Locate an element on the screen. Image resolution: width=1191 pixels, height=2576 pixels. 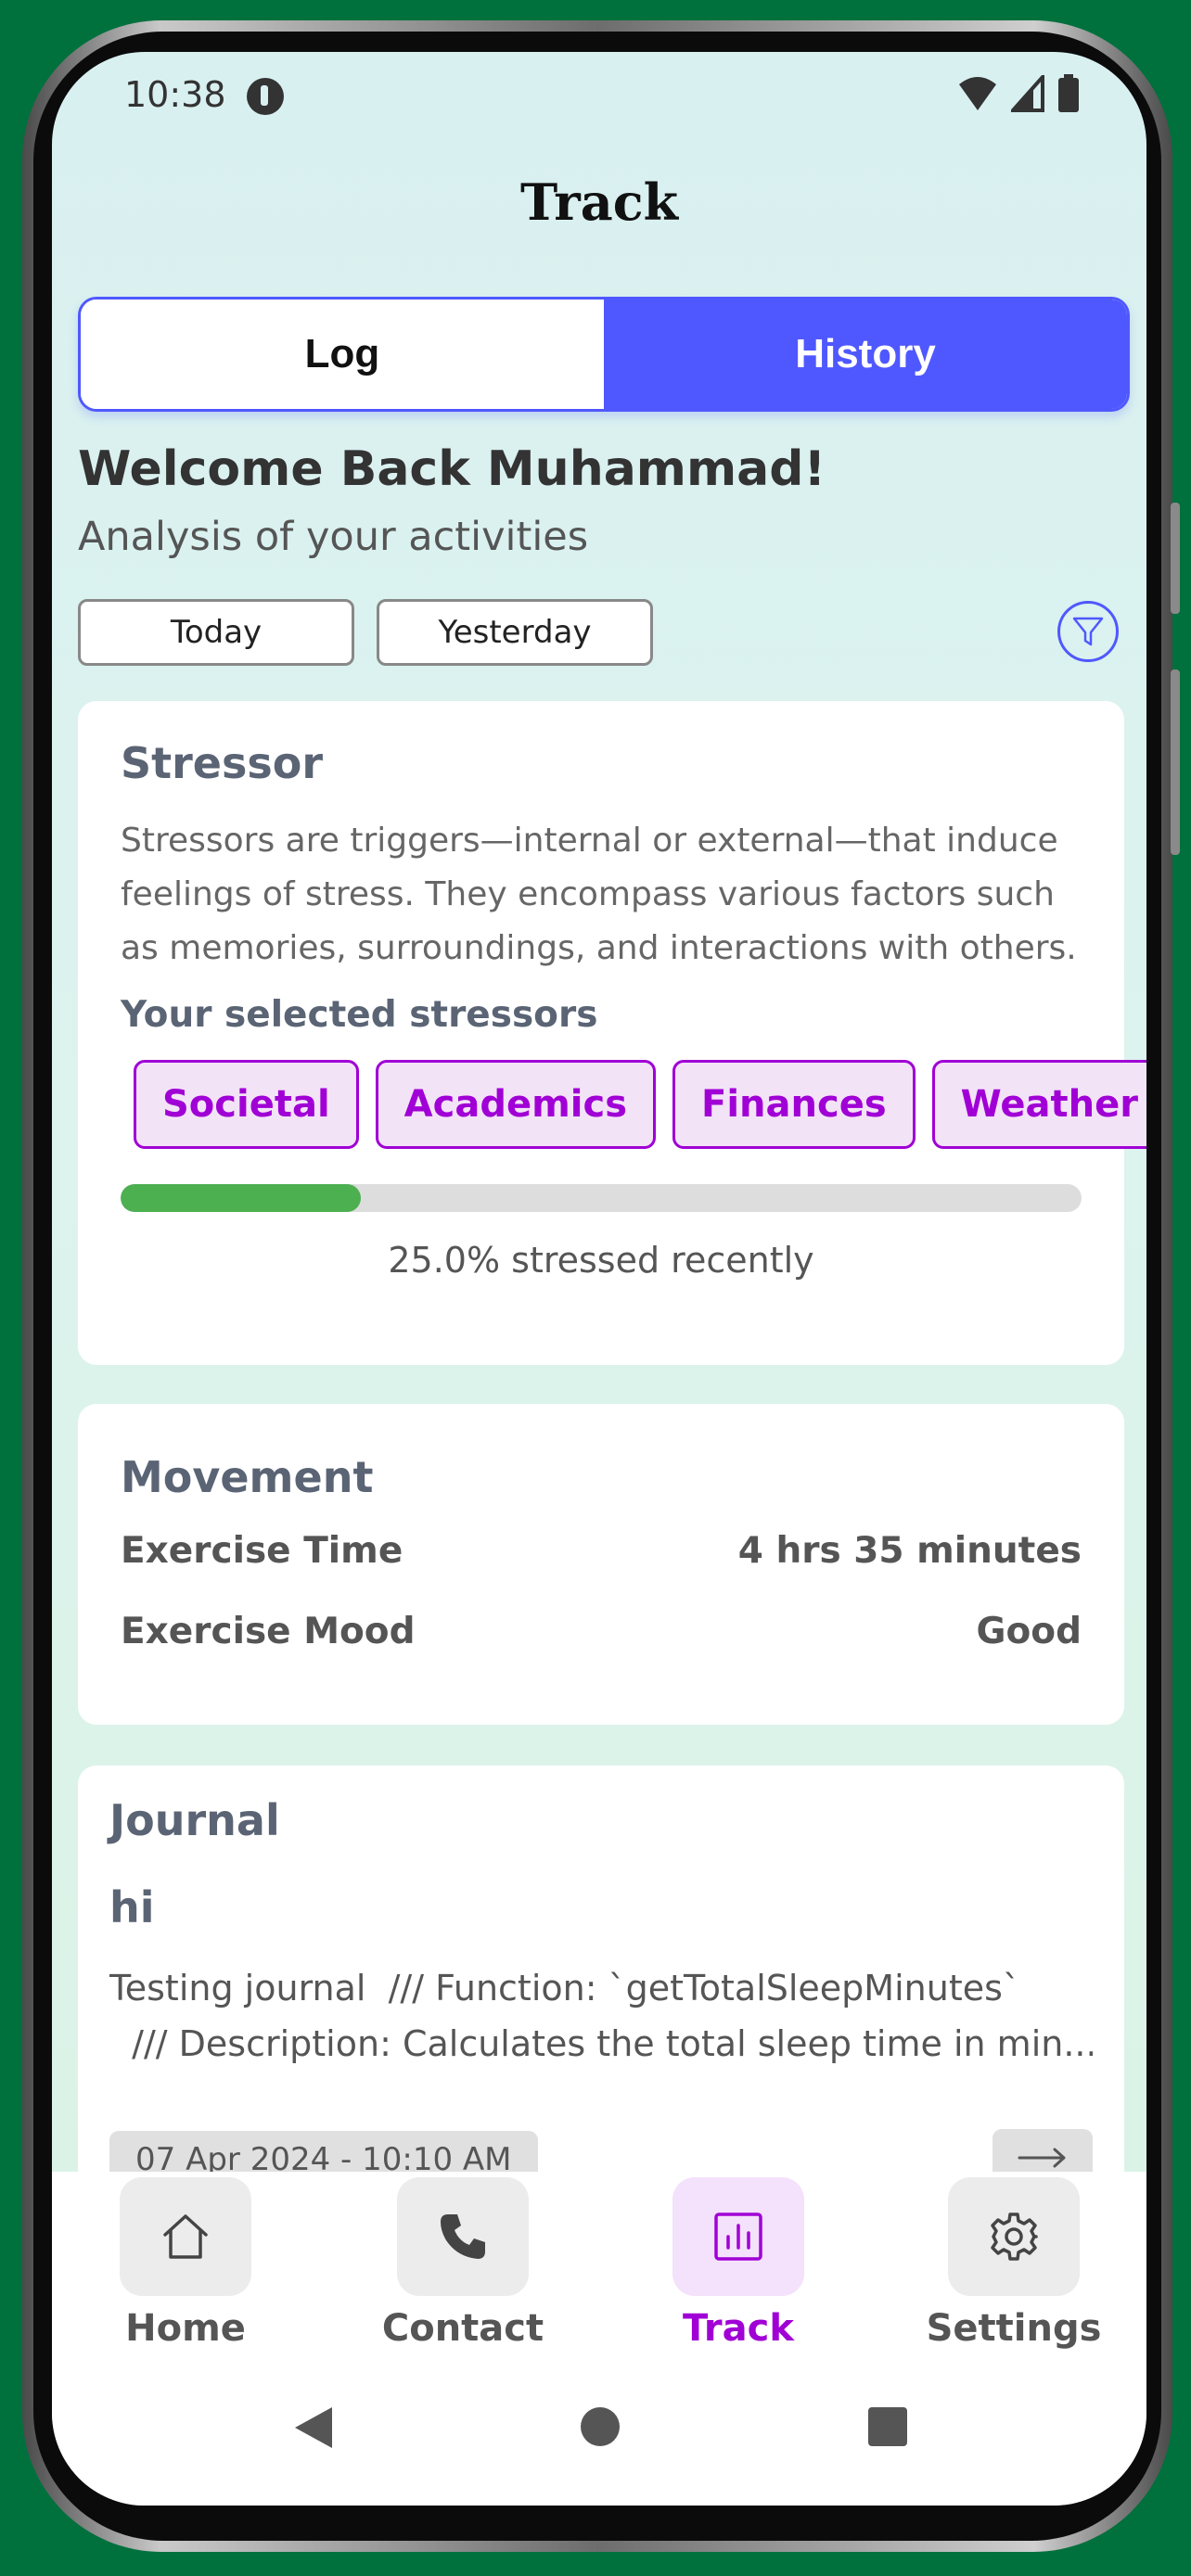
arrow-right-icon is located at coordinates (1042, 2158).